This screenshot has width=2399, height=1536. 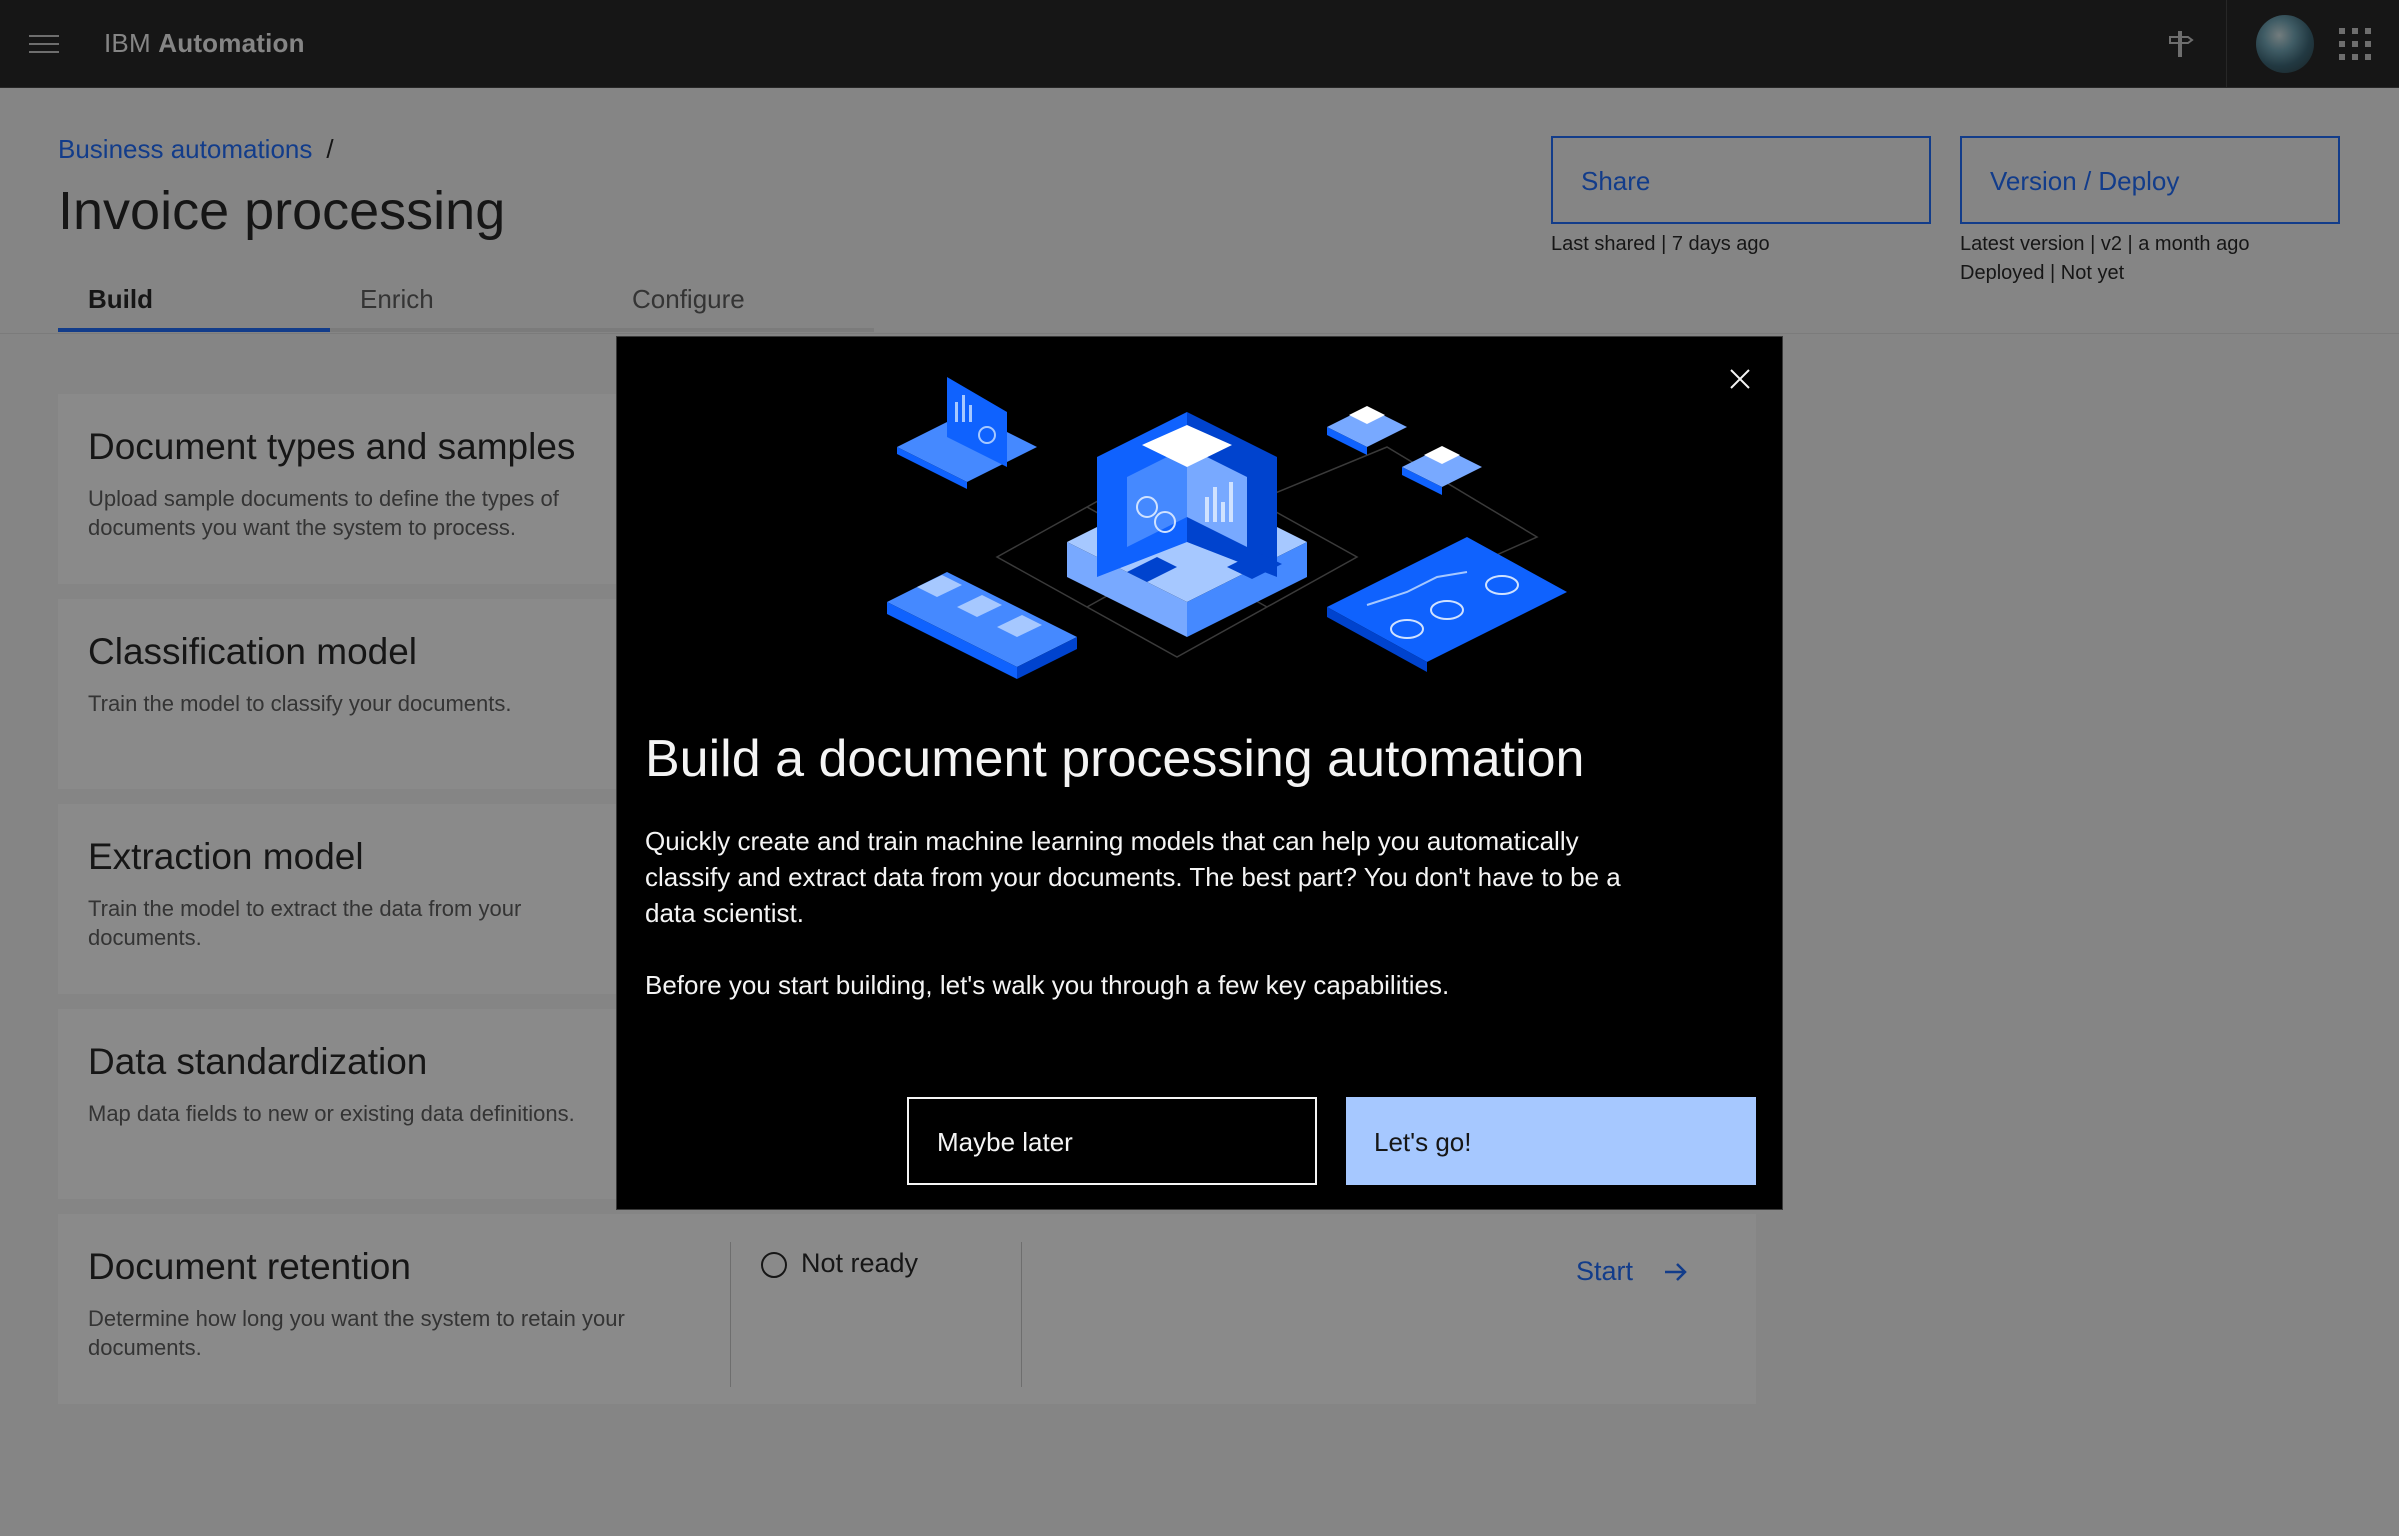 I want to click on lets-go-button: Let's go!, so click(x=1551, y=1141).